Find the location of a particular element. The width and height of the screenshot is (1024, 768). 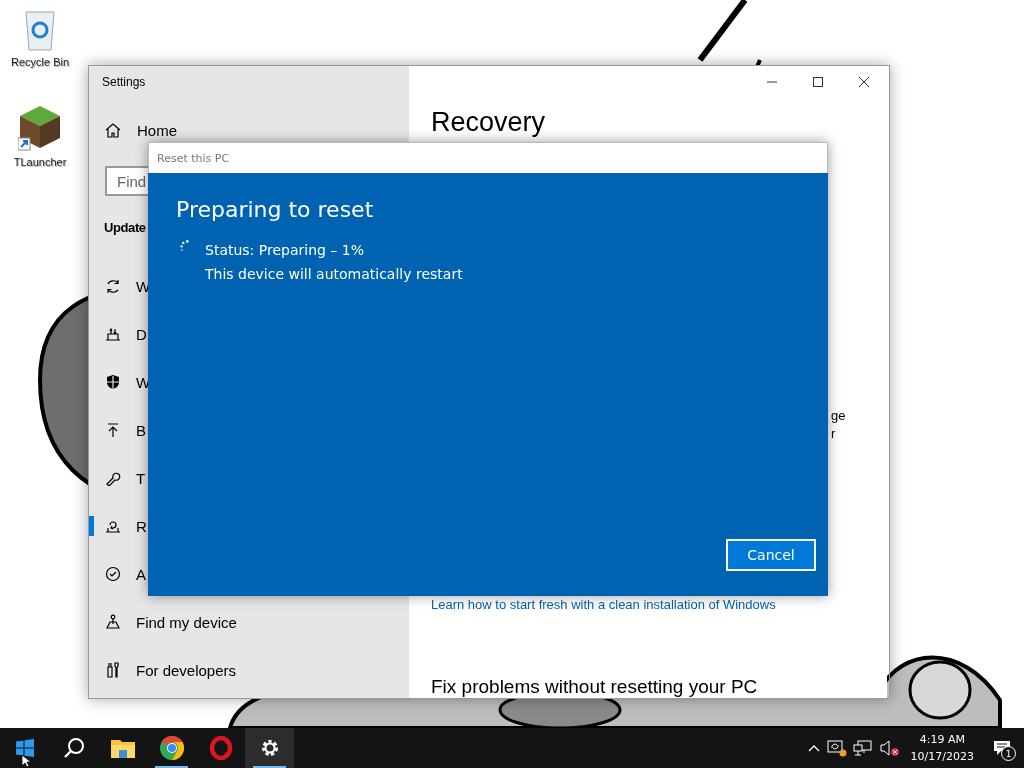

dialog-heading: Preparing to reset is located at coordinates (275, 210).